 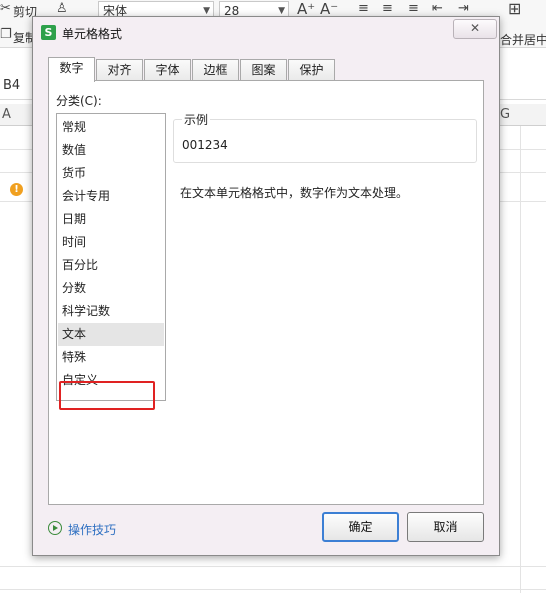 What do you see at coordinates (437, 9) in the screenshot?
I see `indent-decrease-icon: ⇤` at bounding box center [437, 9].